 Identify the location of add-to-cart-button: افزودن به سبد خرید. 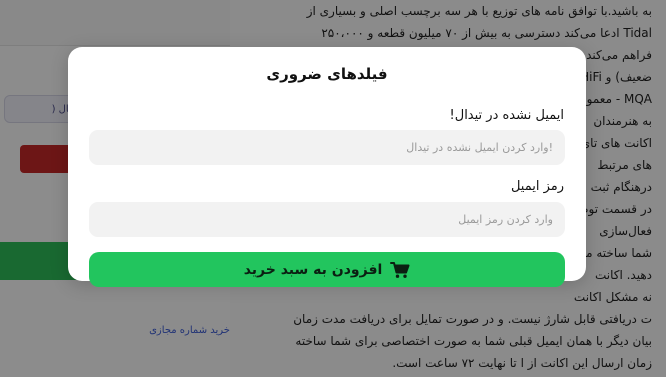
(327, 269).